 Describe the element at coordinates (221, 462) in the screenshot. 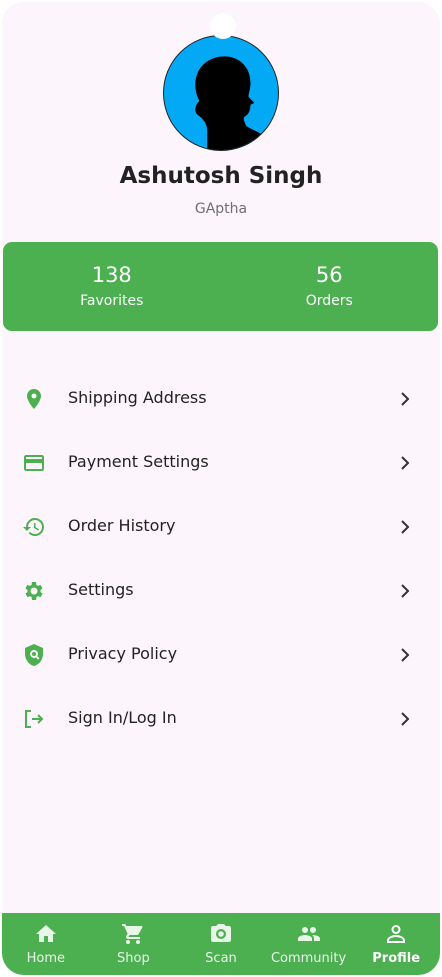

I see `menu-item-payment-settings: Payment Settings` at that location.